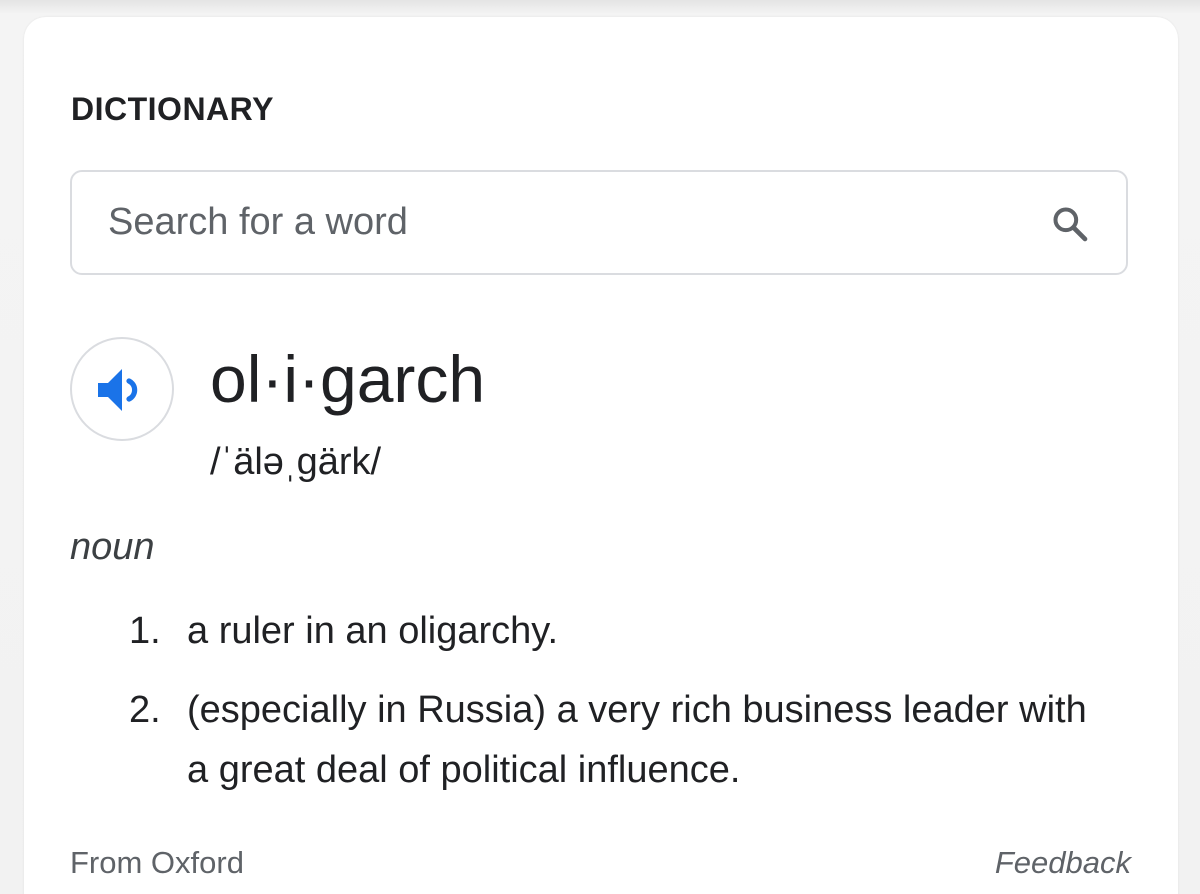 The height and width of the screenshot is (894, 1200). What do you see at coordinates (118, 390) in the screenshot?
I see `speaker-icon` at bounding box center [118, 390].